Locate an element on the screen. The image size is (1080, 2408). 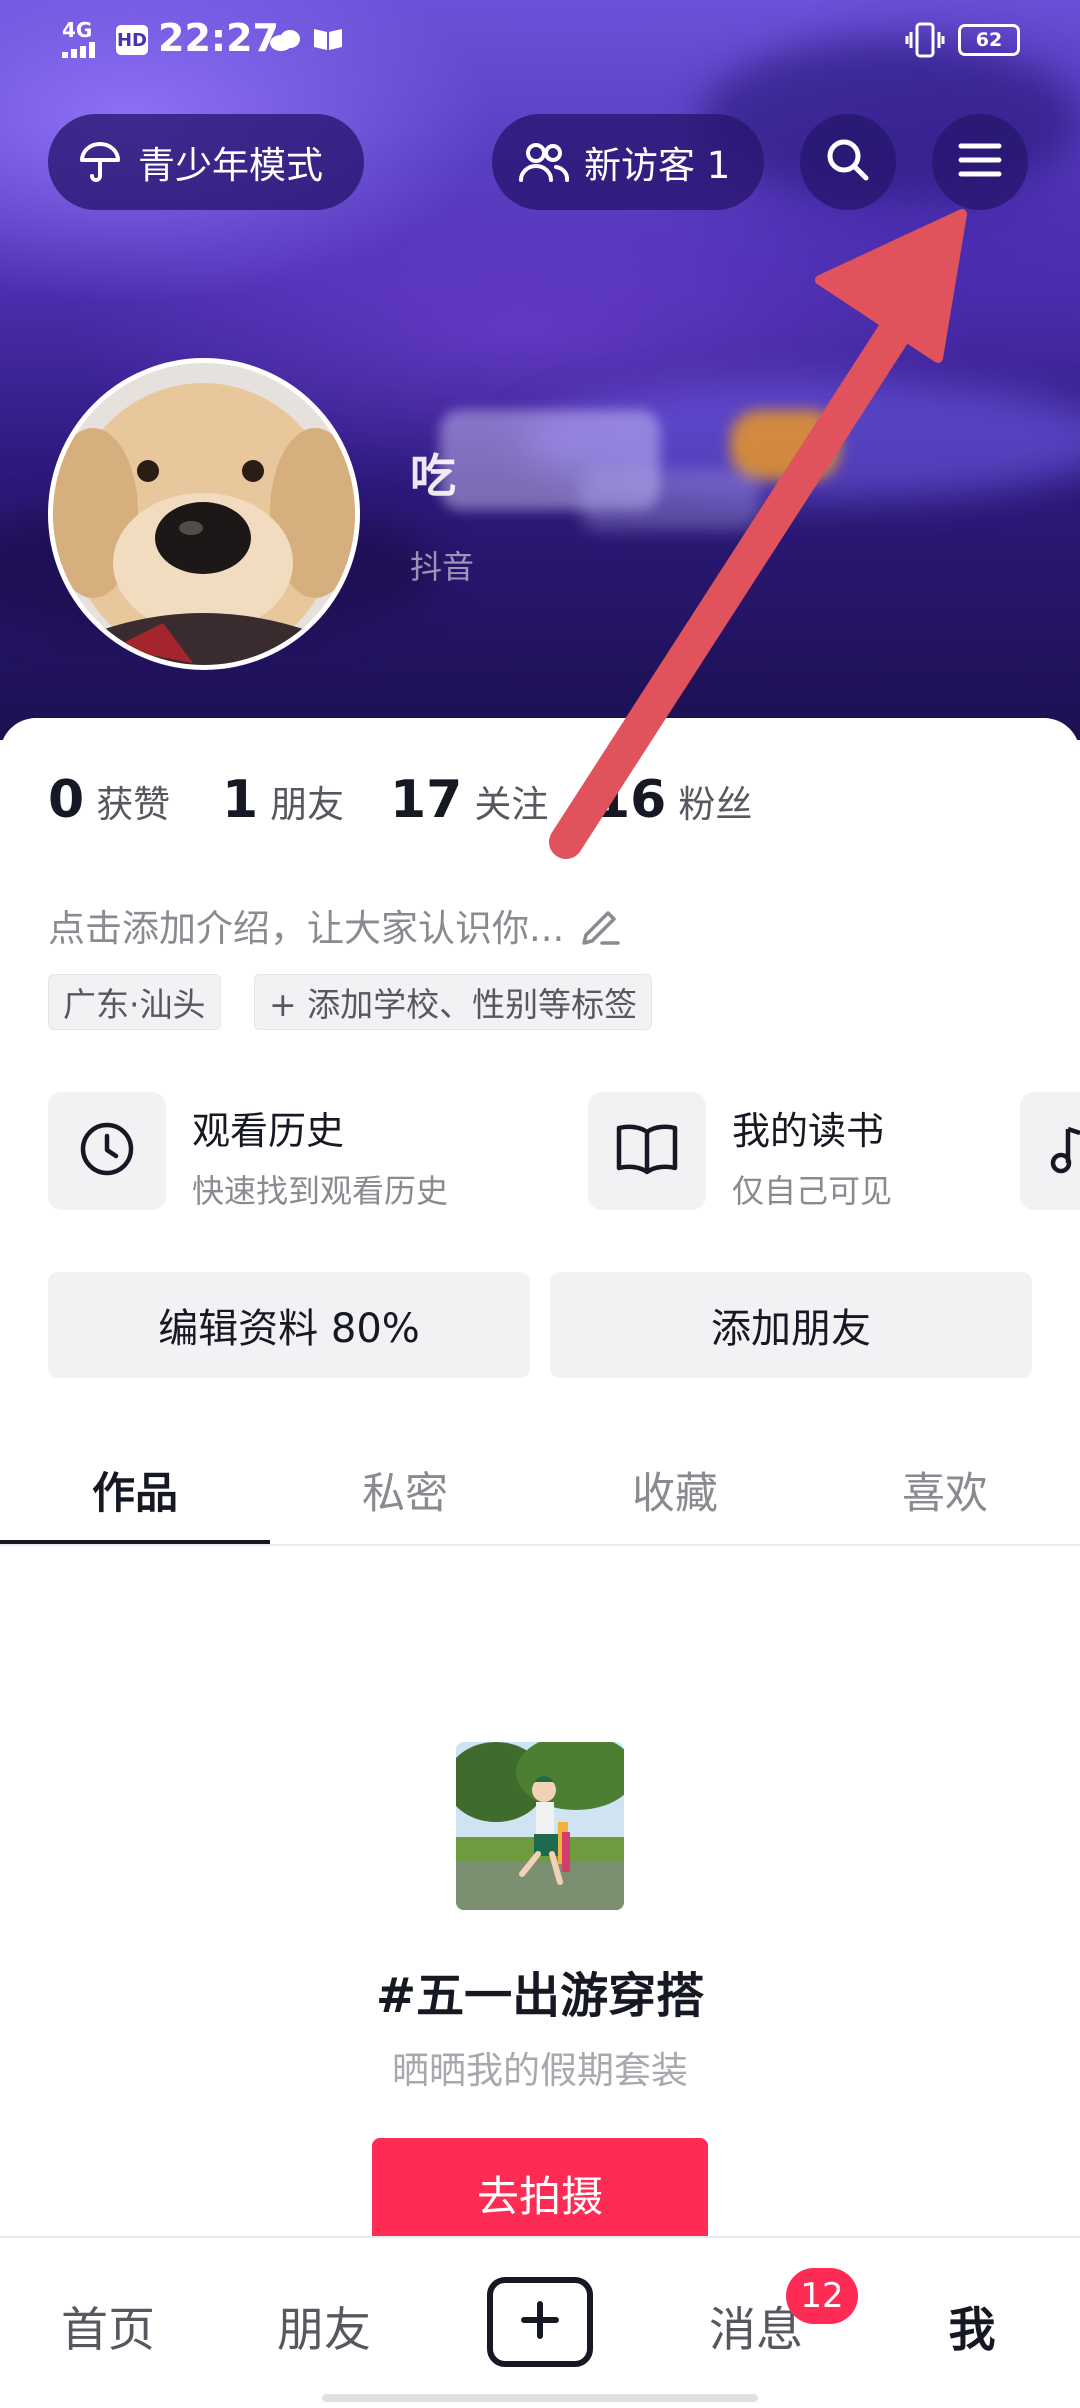
add-tags-button: + 添加学校、性别等标签 is located at coordinates (453, 1002).